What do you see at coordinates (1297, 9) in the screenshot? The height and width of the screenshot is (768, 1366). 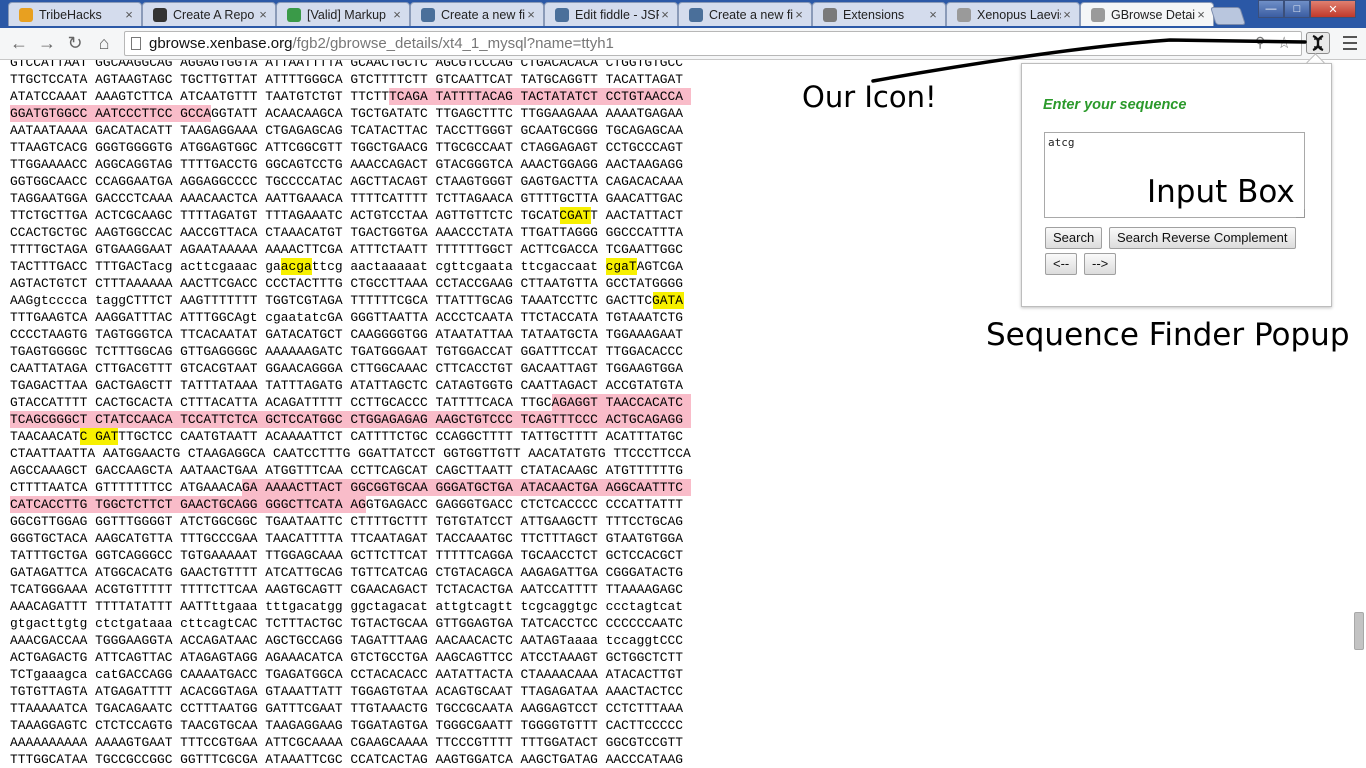 I see `maximize-icon: □` at bounding box center [1297, 9].